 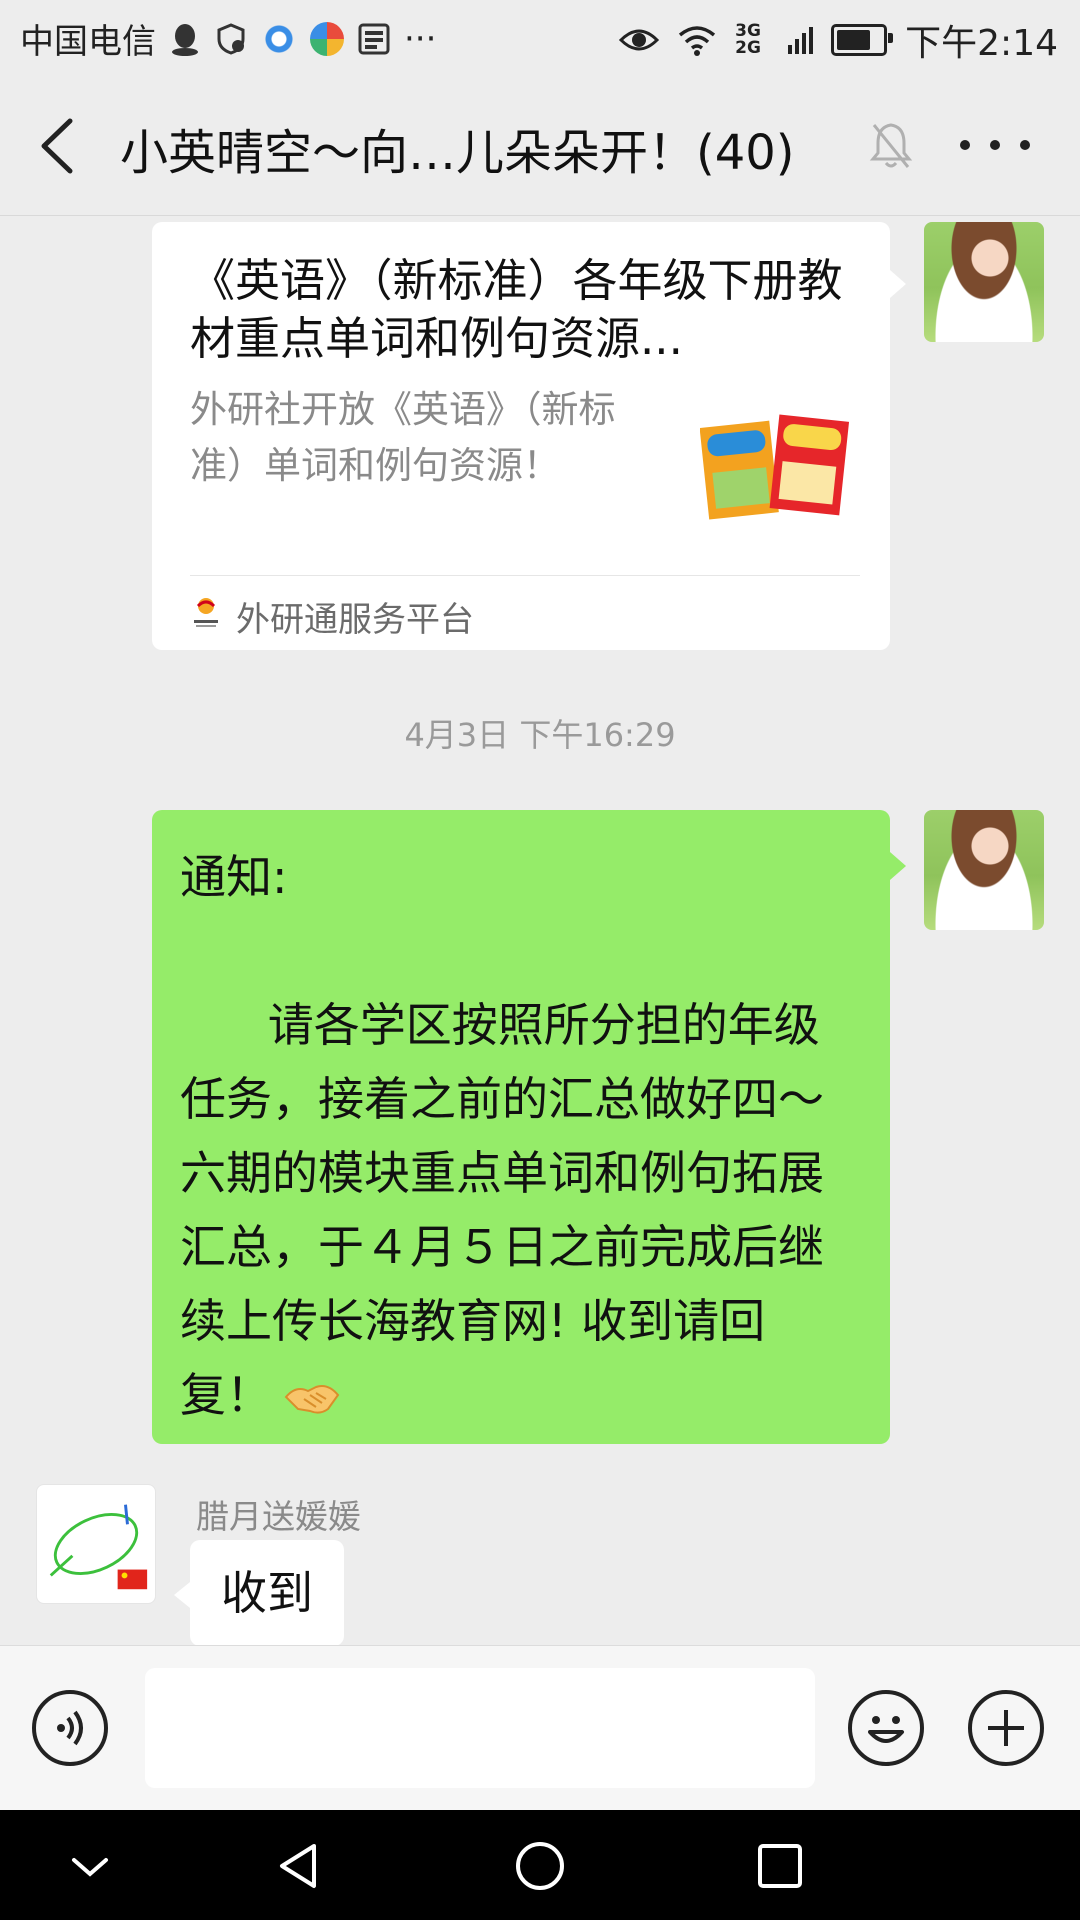 I want to click on publisher-logo-icon, so click(x=206, y=612).